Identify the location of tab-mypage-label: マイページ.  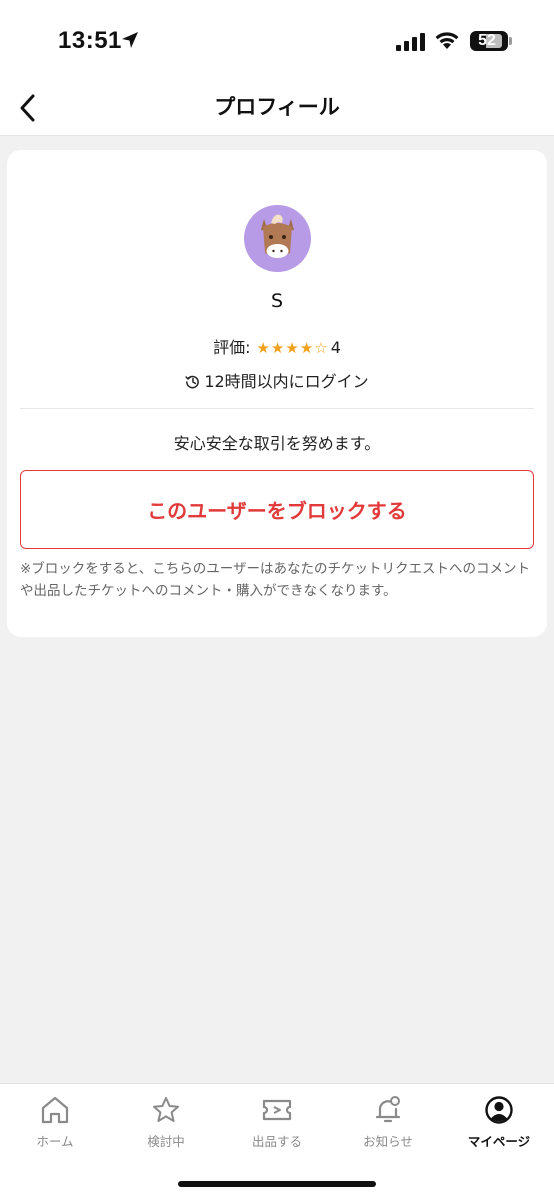
(499, 1141).